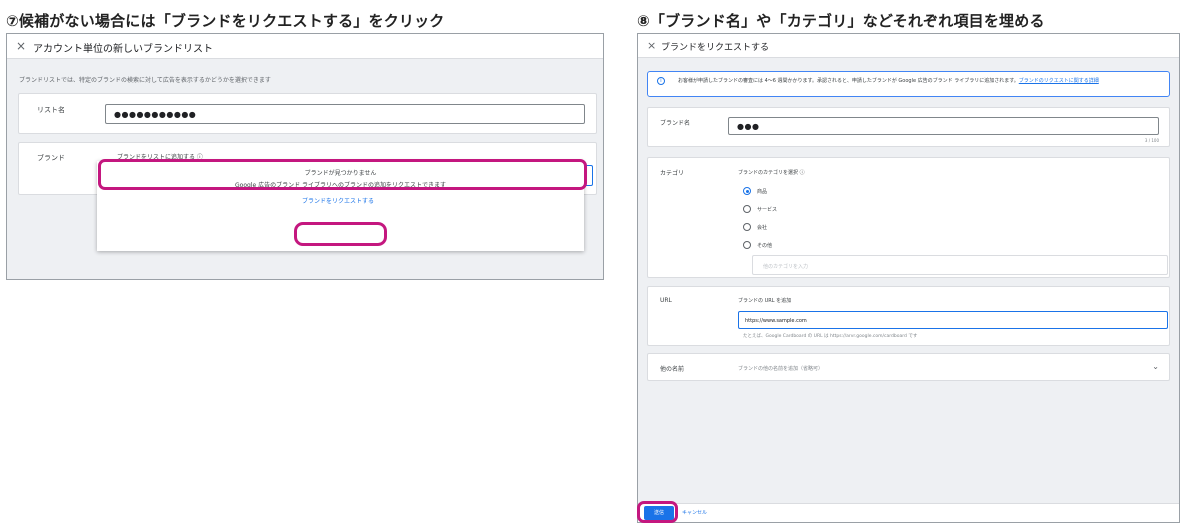 Image resolution: width=1183 pixels, height=525 pixels. What do you see at coordinates (51, 110) in the screenshot?
I see `list-name-label: リスト名` at bounding box center [51, 110].